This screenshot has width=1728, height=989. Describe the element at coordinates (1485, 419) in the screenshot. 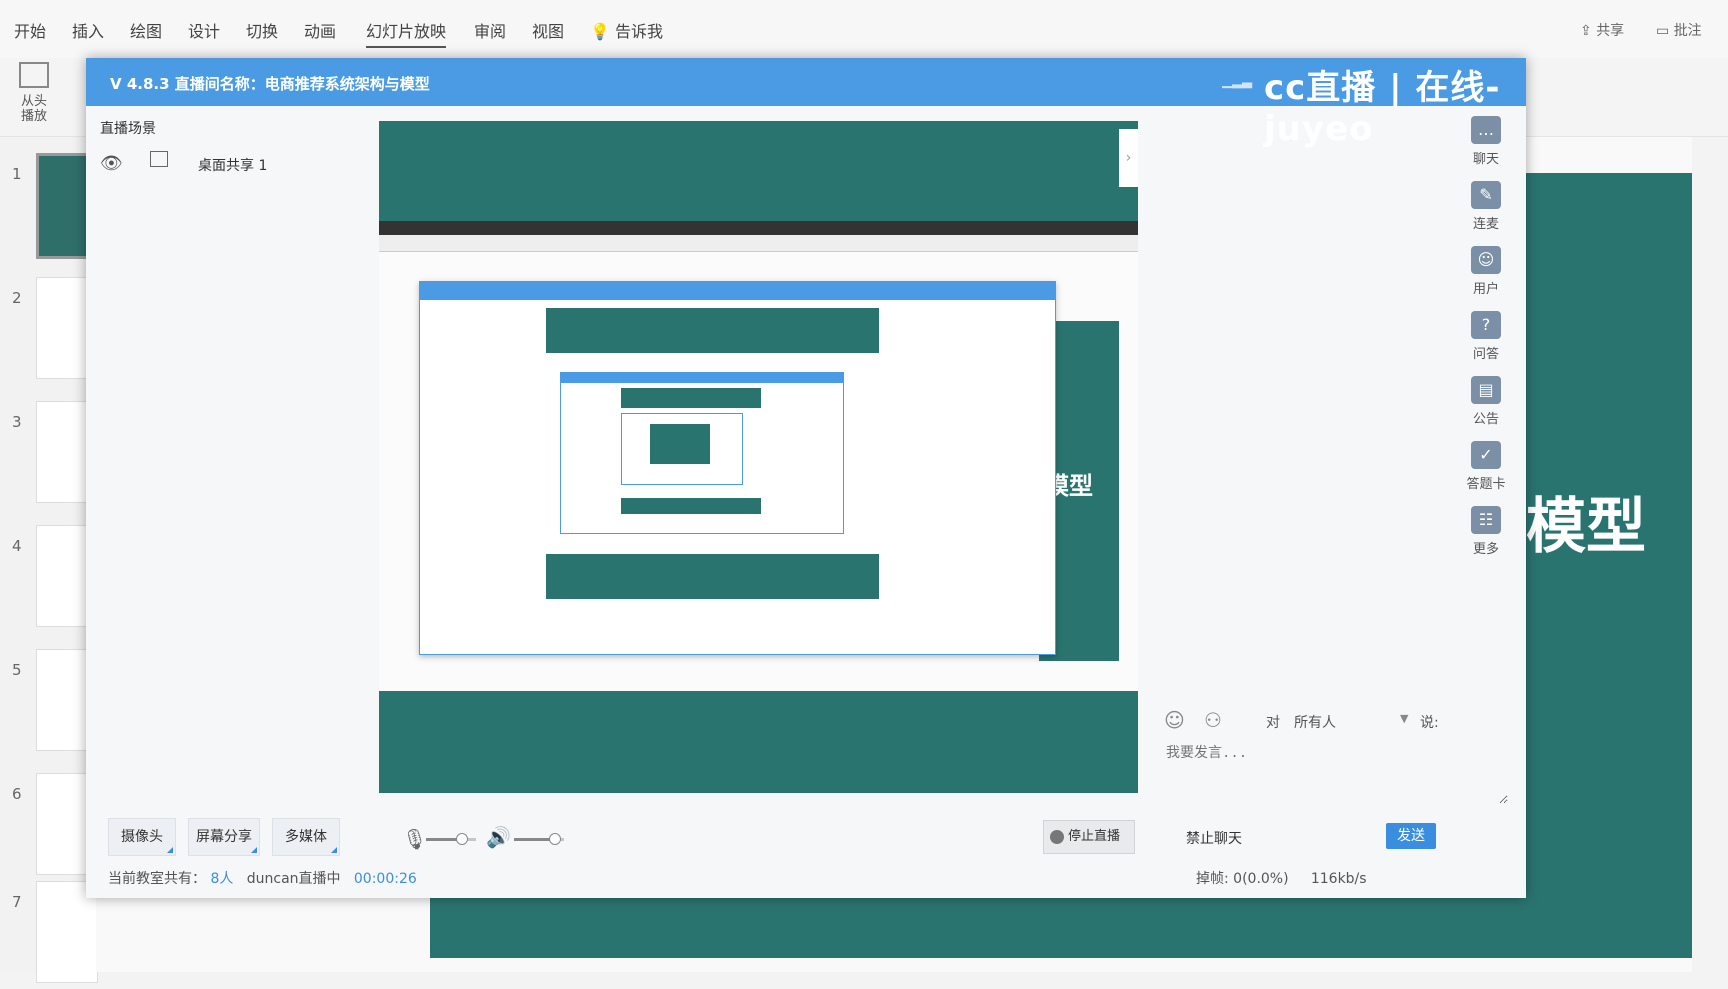

I see `notice-label: 公告` at that location.